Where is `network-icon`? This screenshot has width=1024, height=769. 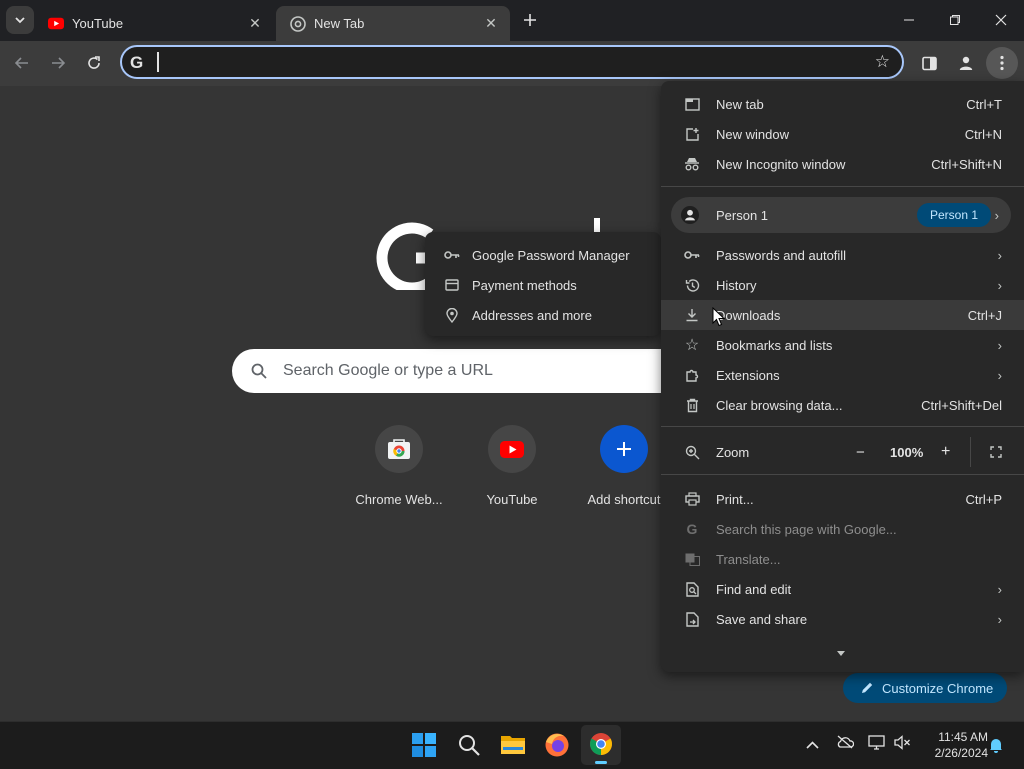 network-icon is located at coordinates (876, 745).